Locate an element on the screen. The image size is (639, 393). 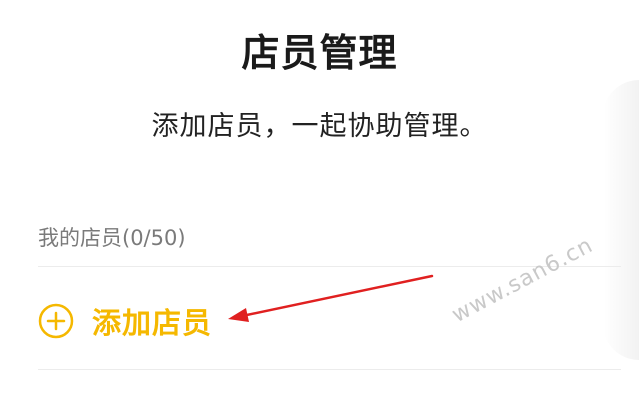
plus-circle-icon is located at coordinates (56, 321).